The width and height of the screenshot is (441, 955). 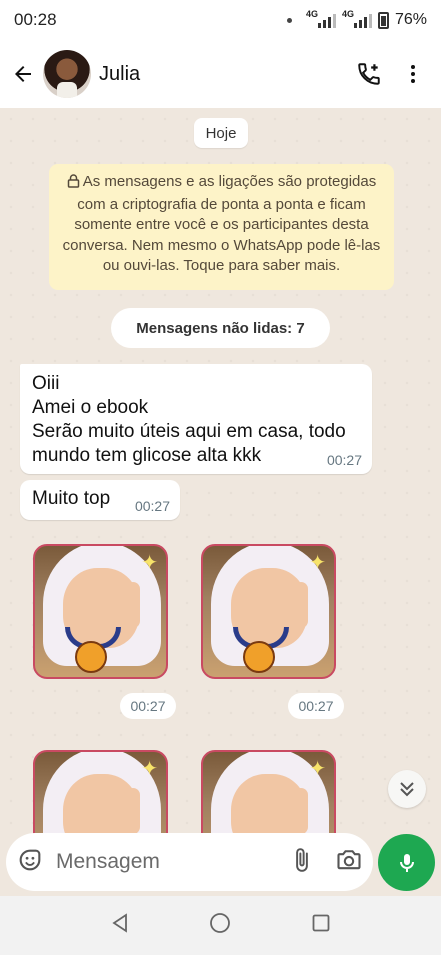 I want to click on message-bubble: Muito top 00:27, so click(x=100, y=500).